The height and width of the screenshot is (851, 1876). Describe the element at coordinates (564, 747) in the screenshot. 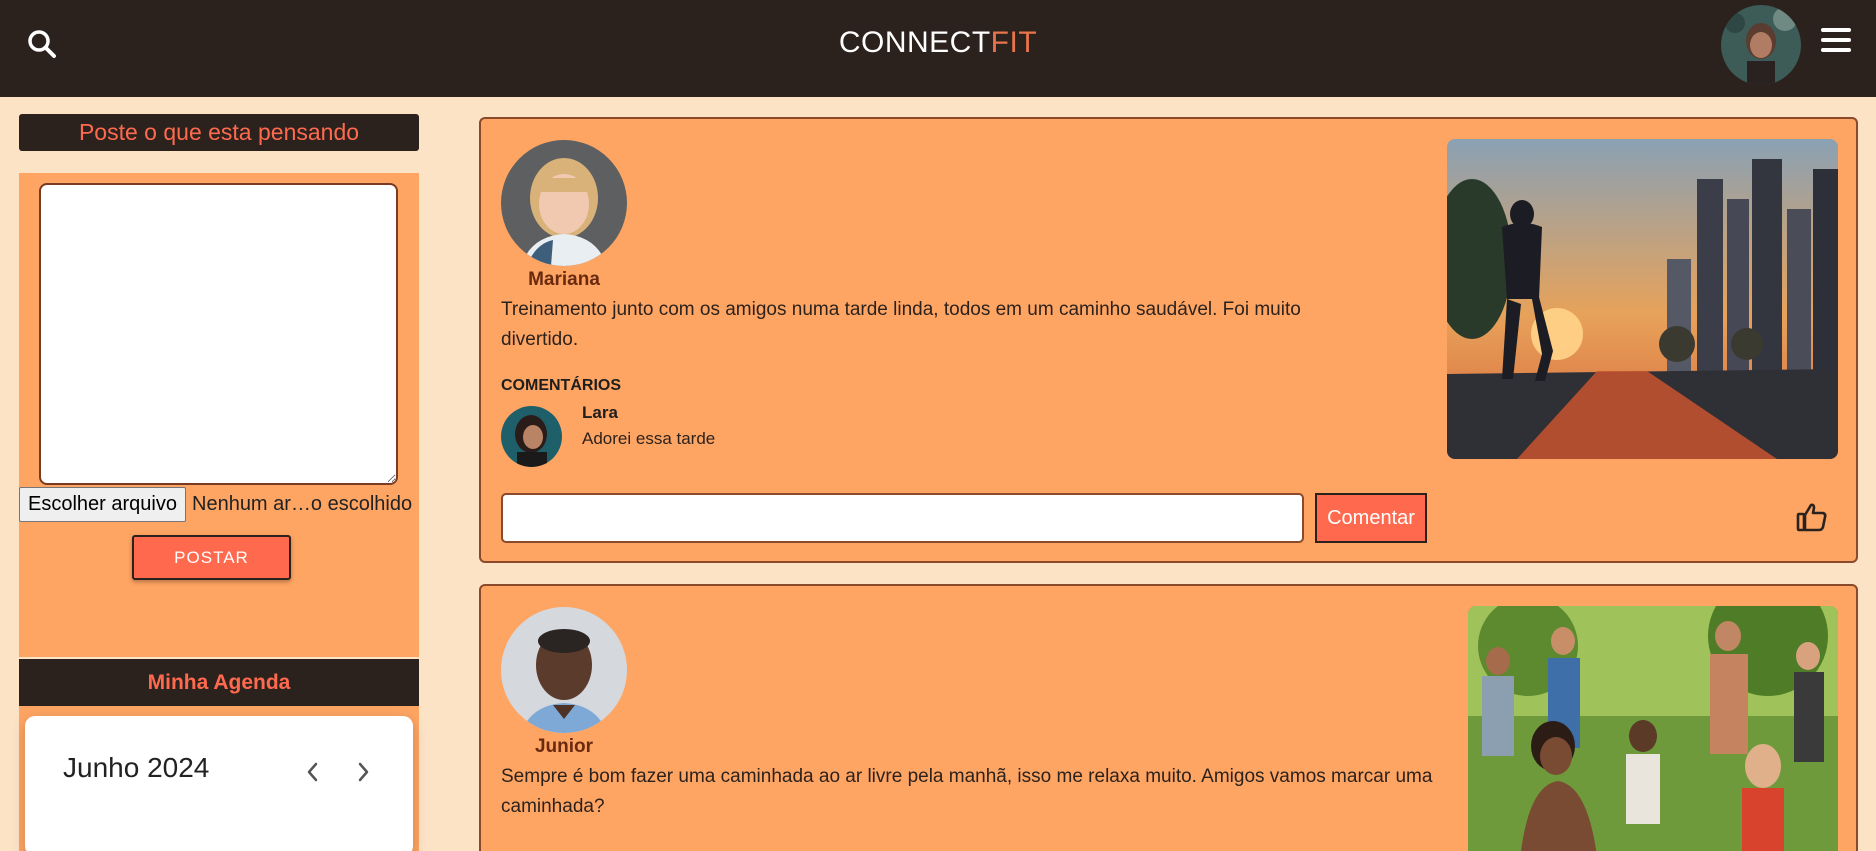

I see `post-author-name: Junior` at that location.